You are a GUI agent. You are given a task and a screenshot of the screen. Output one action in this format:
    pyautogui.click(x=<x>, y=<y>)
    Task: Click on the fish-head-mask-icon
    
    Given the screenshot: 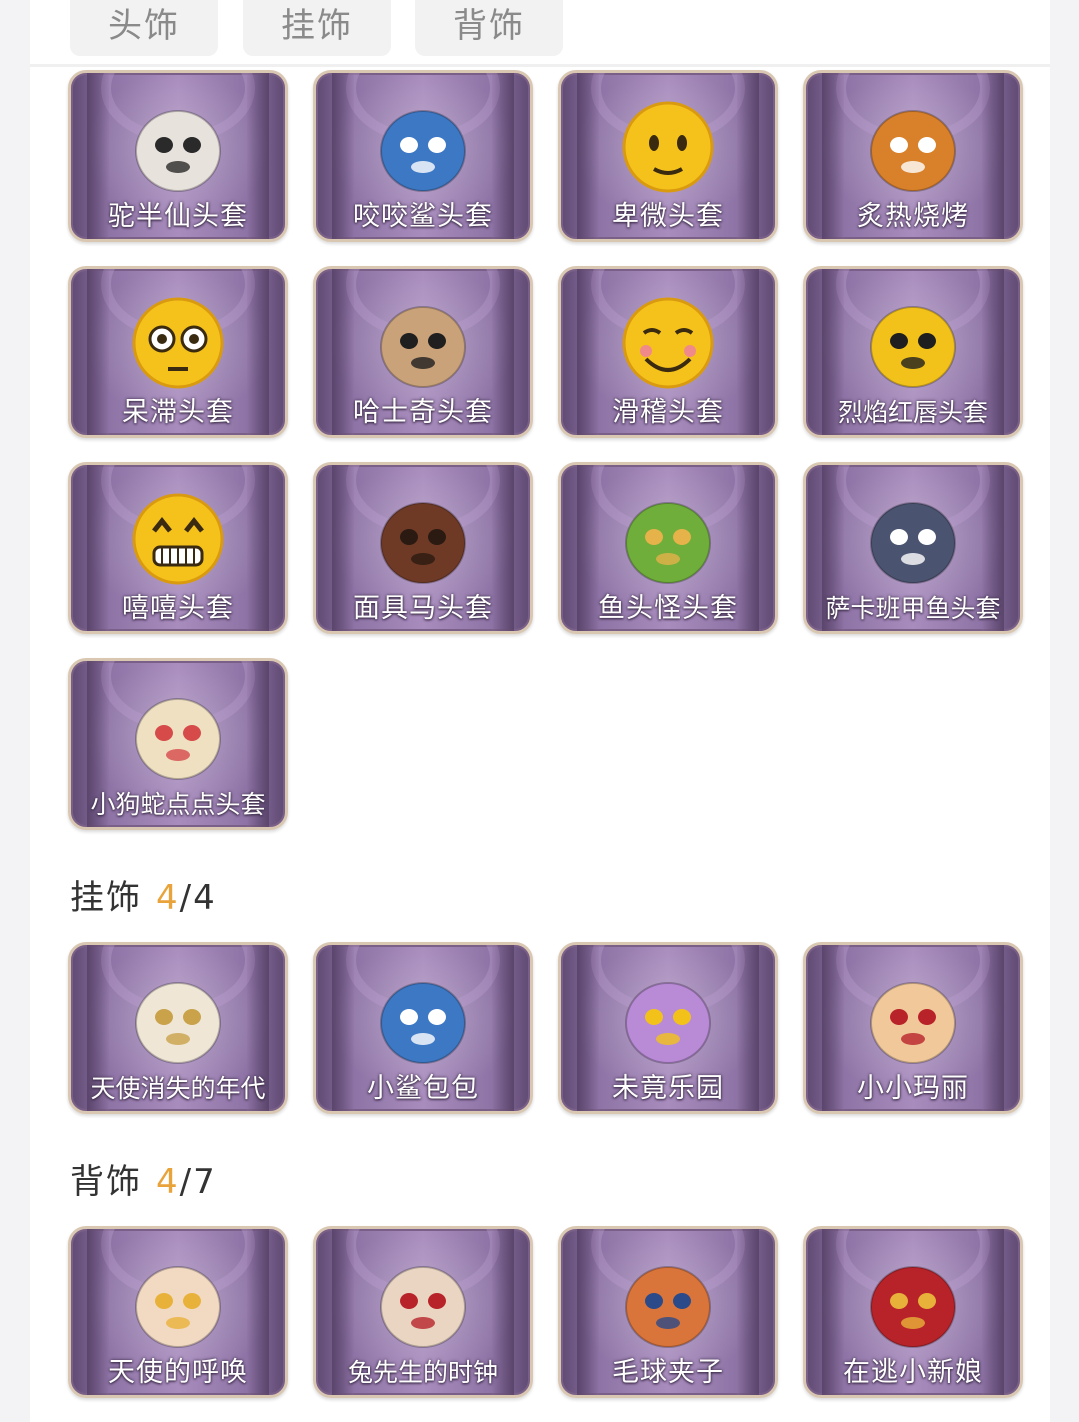 What is the action you would take?
    pyautogui.click(x=668, y=543)
    